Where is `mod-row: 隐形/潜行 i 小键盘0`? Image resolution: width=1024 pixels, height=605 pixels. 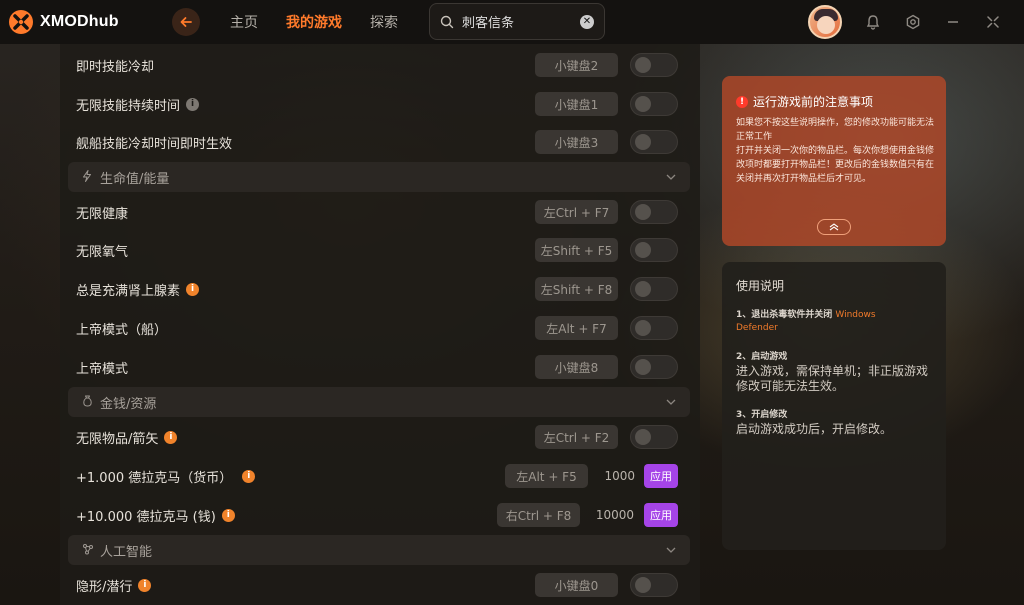
mod-row: 隐形/潜行 i 小键盘0 is located at coordinates (380, 585).